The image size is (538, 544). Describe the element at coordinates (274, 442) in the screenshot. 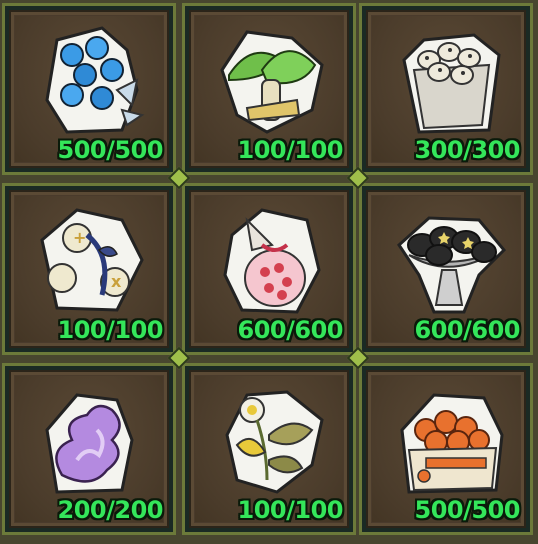

I see `yellow-flower-icon` at that location.